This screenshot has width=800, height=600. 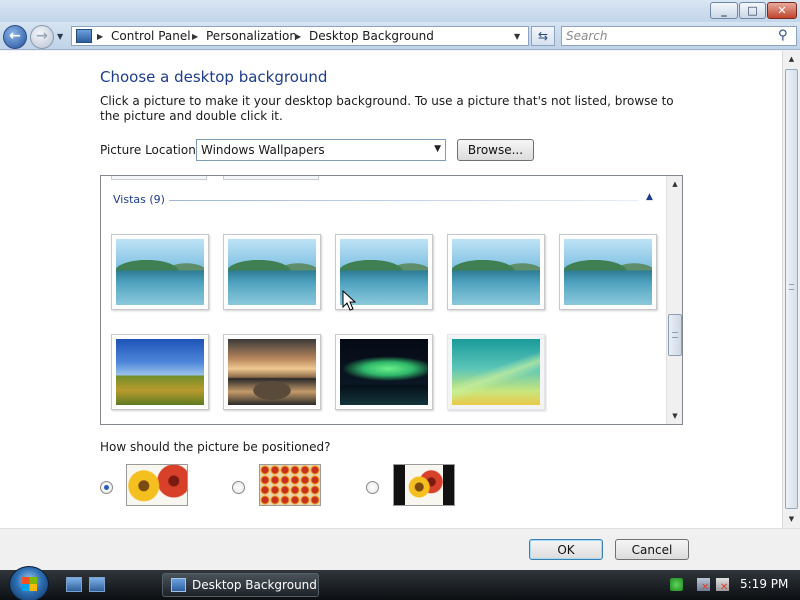 What do you see at coordinates (74, 584) in the screenshot?
I see `show-desktop-icon` at bounding box center [74, 584].